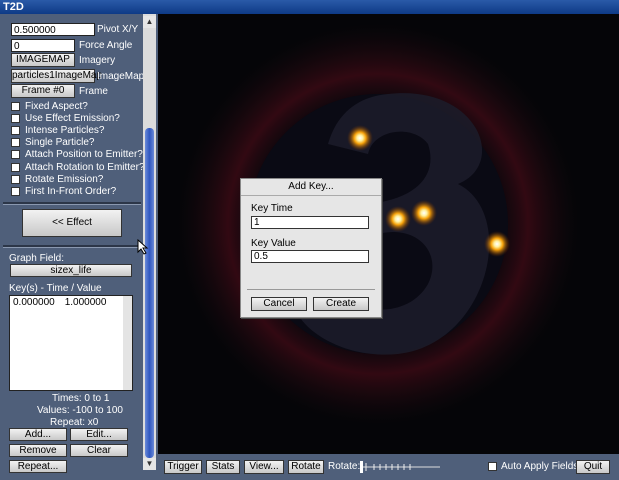 The height and width of the screenshot is (480, 619). Describe the element at coordinates (85, 302) in the screenshot. I see `key-value: 1.000000` at that location.